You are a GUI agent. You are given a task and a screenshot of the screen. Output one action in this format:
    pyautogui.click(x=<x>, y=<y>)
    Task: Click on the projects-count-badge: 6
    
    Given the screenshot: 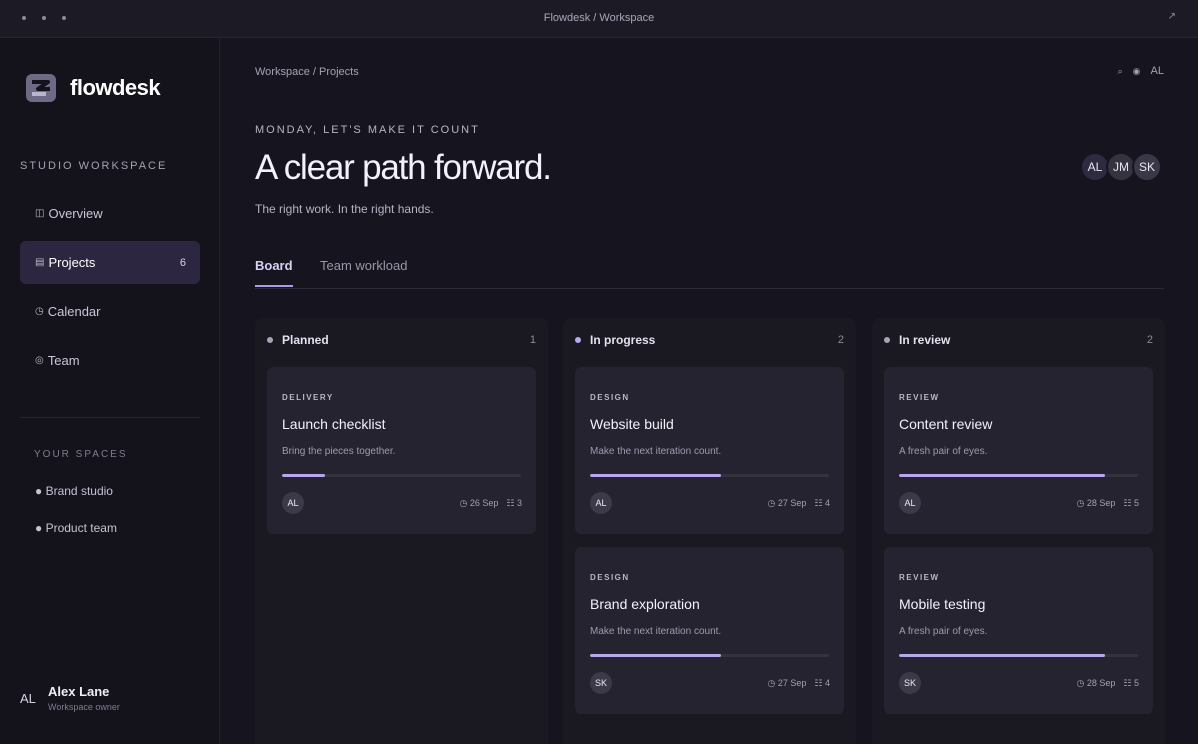 What is the action you would take?
    pyautogui.click(x=182, y=262)
    